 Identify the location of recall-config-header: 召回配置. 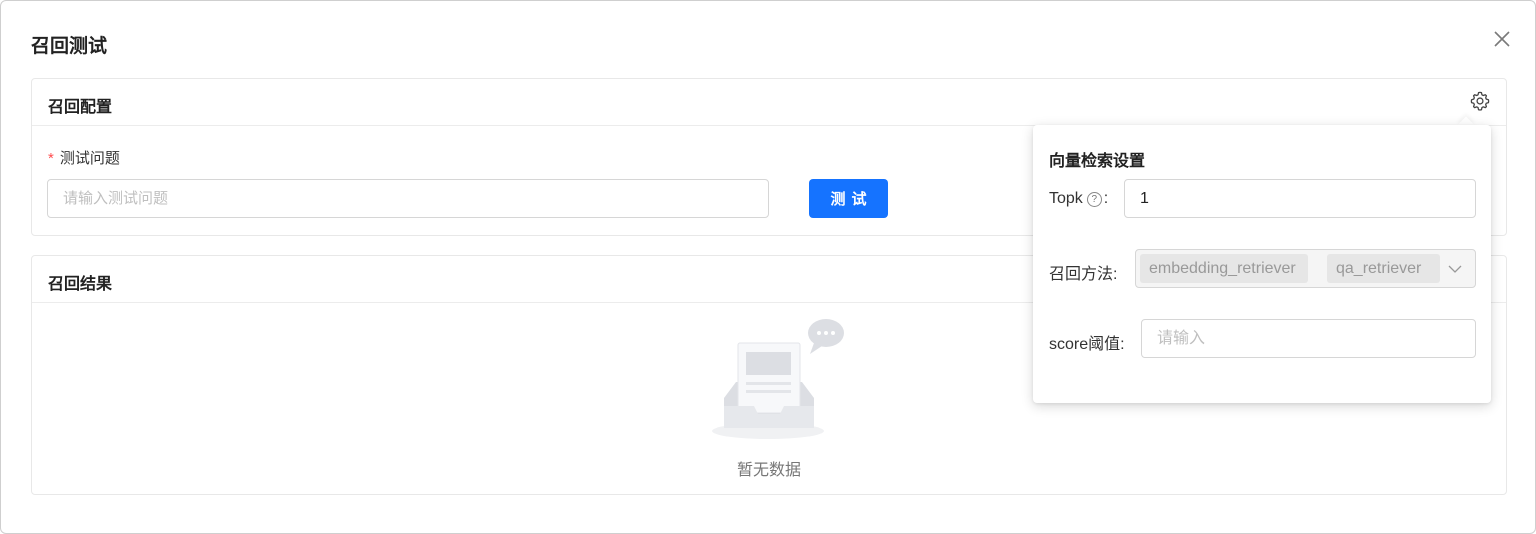
(769, 102).